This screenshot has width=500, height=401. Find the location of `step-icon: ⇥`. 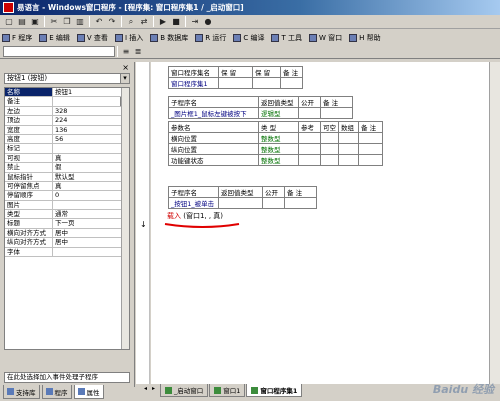

step-icon: ⇥ is located at coordinates (195, 22).